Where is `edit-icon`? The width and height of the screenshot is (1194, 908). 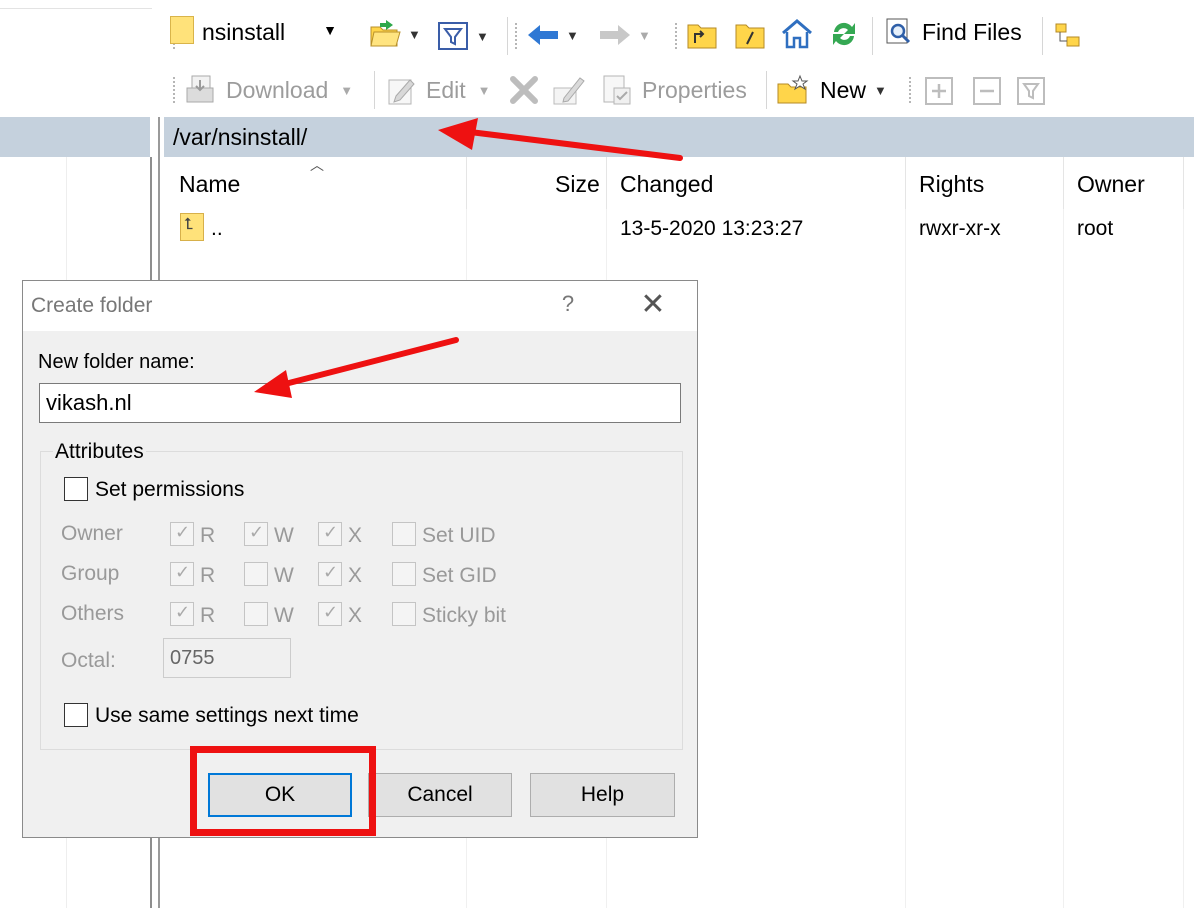
edit-icon is located at coordinates (401, 92).